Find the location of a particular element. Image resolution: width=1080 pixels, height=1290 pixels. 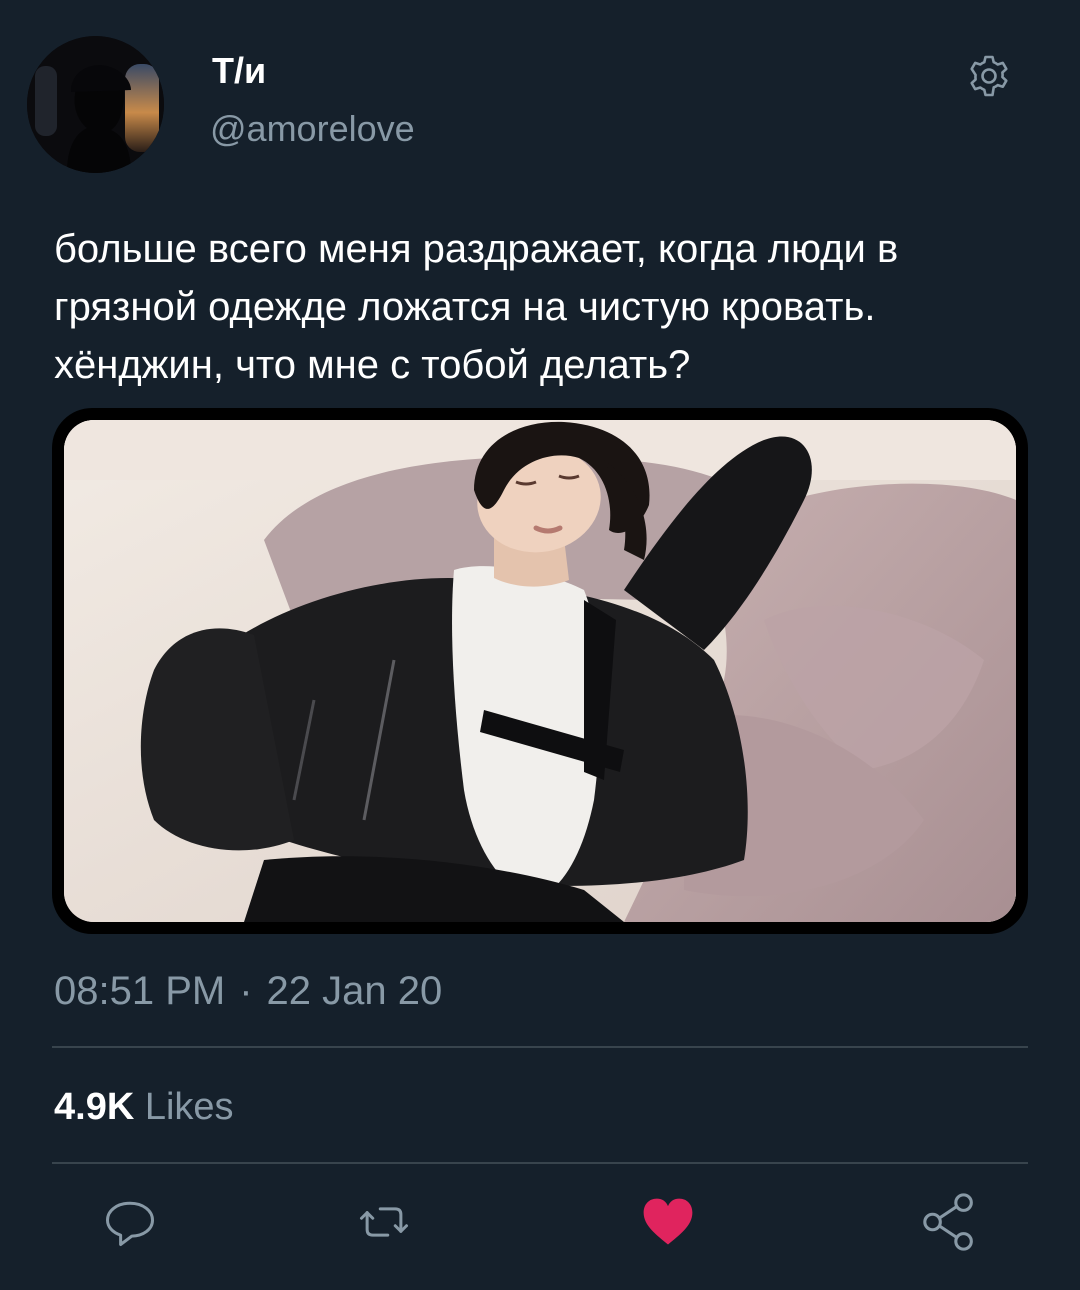

tweet-date: 22 Jan 20 is located at coordinates (354, 991).